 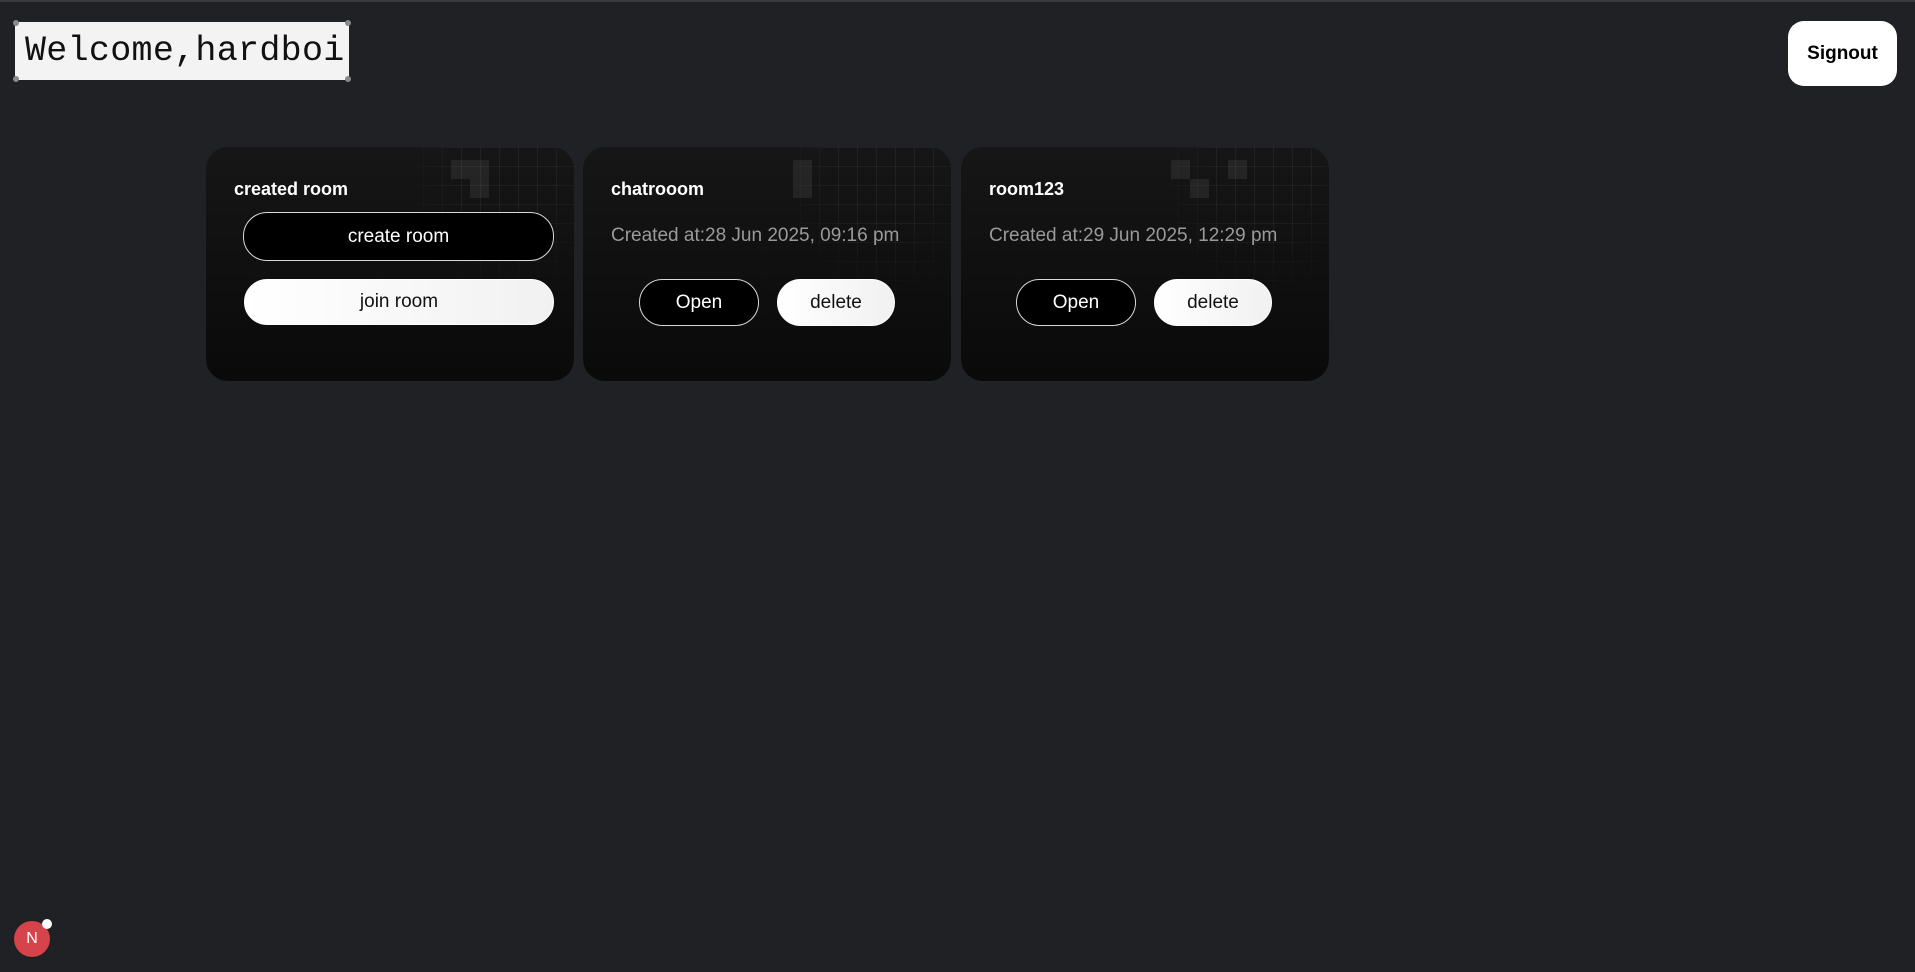 What do you see at coordinates (185, 51) in the screenshot?
I see `welcome-text: Welcome,hardboi` at bounding box center [185, 51].